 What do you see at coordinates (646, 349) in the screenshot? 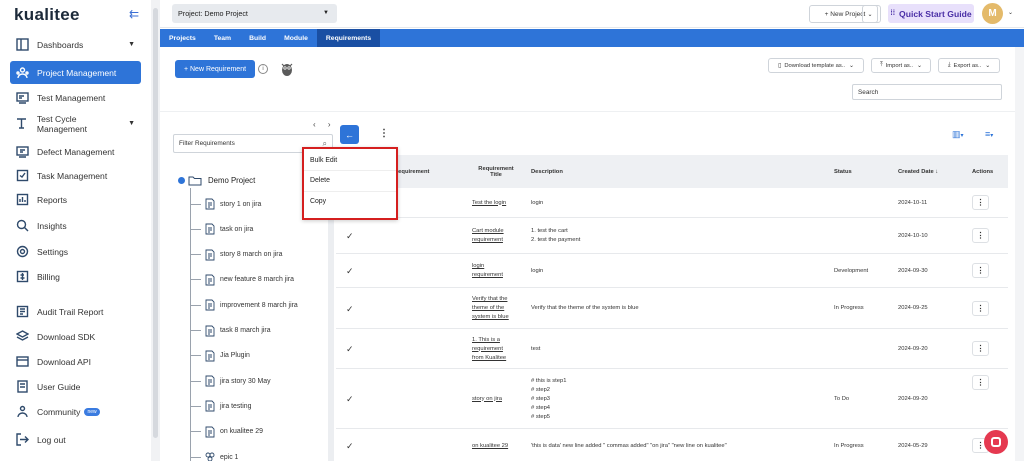
I see `row-description: test` at bounding box center [646, 349].